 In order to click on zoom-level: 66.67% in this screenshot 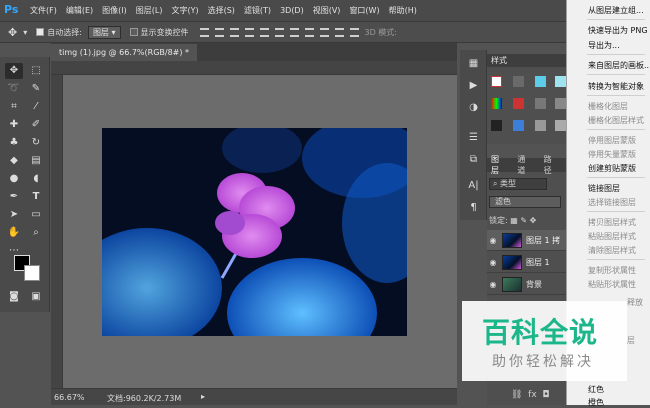, I will do `click(69, 397)`.